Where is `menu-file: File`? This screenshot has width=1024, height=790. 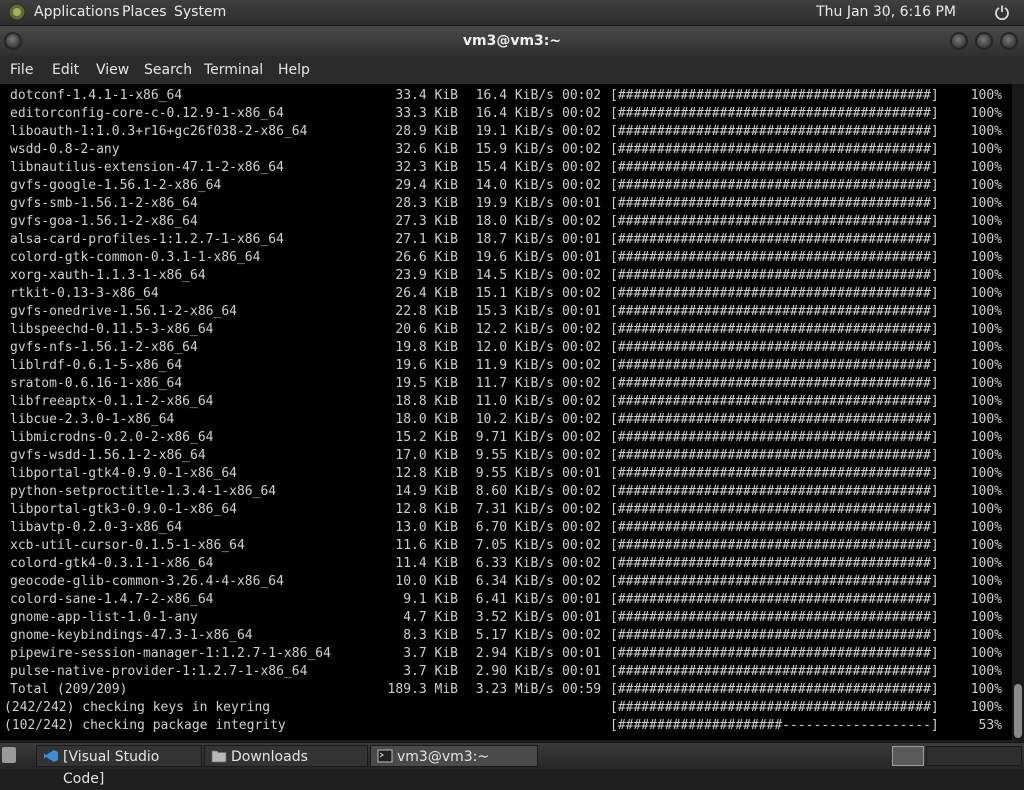 menu-file: File is located at coordinates (21, 70).